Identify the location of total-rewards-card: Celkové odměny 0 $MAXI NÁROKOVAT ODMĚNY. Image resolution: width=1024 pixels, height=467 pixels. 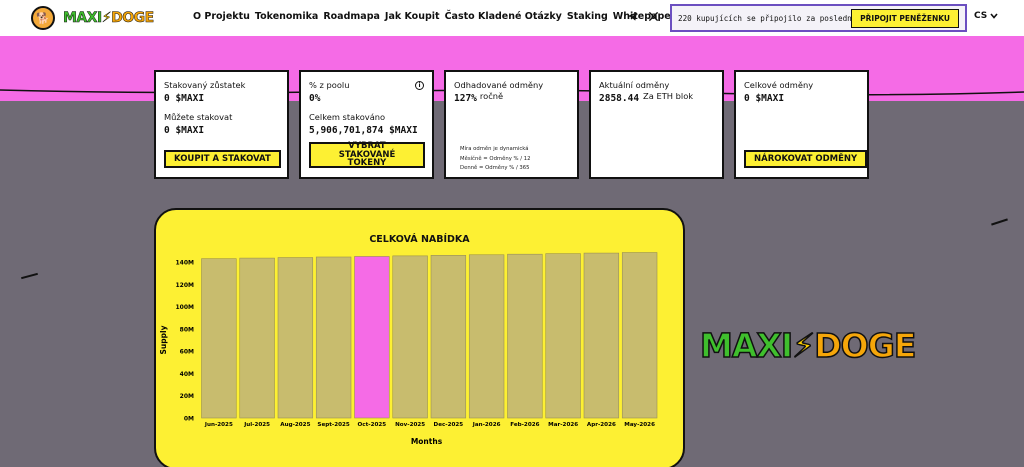
(801, 124).